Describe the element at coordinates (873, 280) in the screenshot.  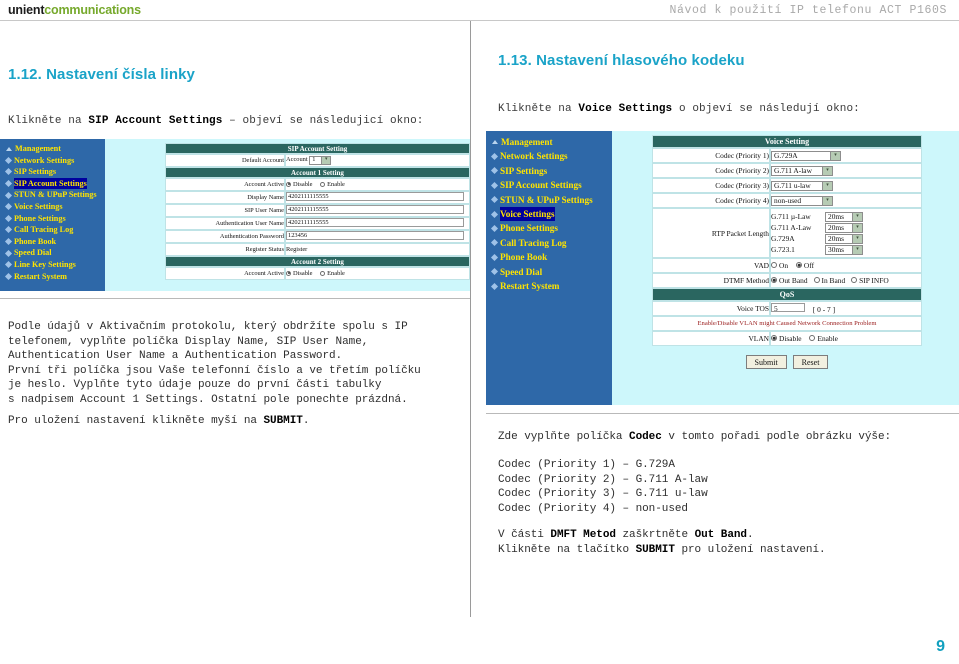
I see `dtmf-option-sip-info: SIP INFO` at that location.